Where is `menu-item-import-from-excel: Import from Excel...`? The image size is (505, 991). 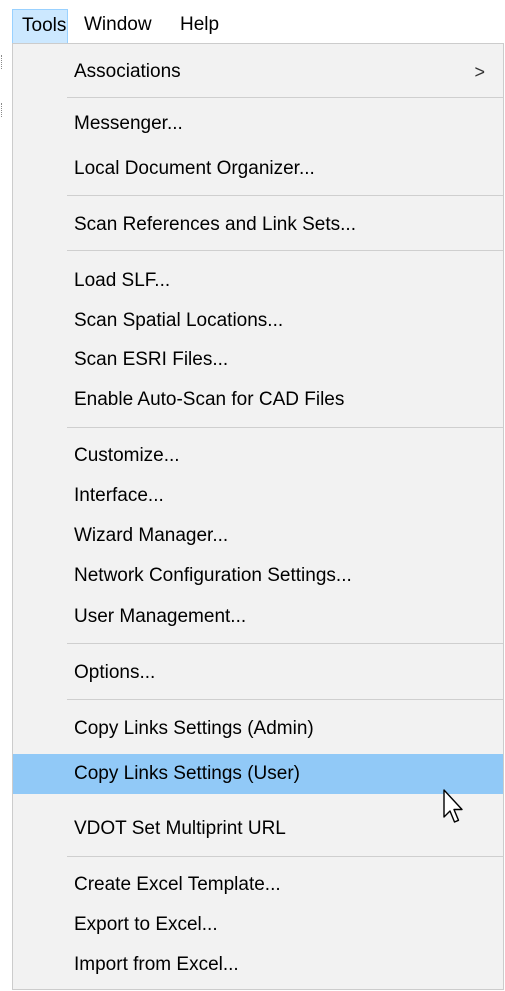
menu-item-import-from-excel: Import from Excel... is located at coordinates (258, 965).